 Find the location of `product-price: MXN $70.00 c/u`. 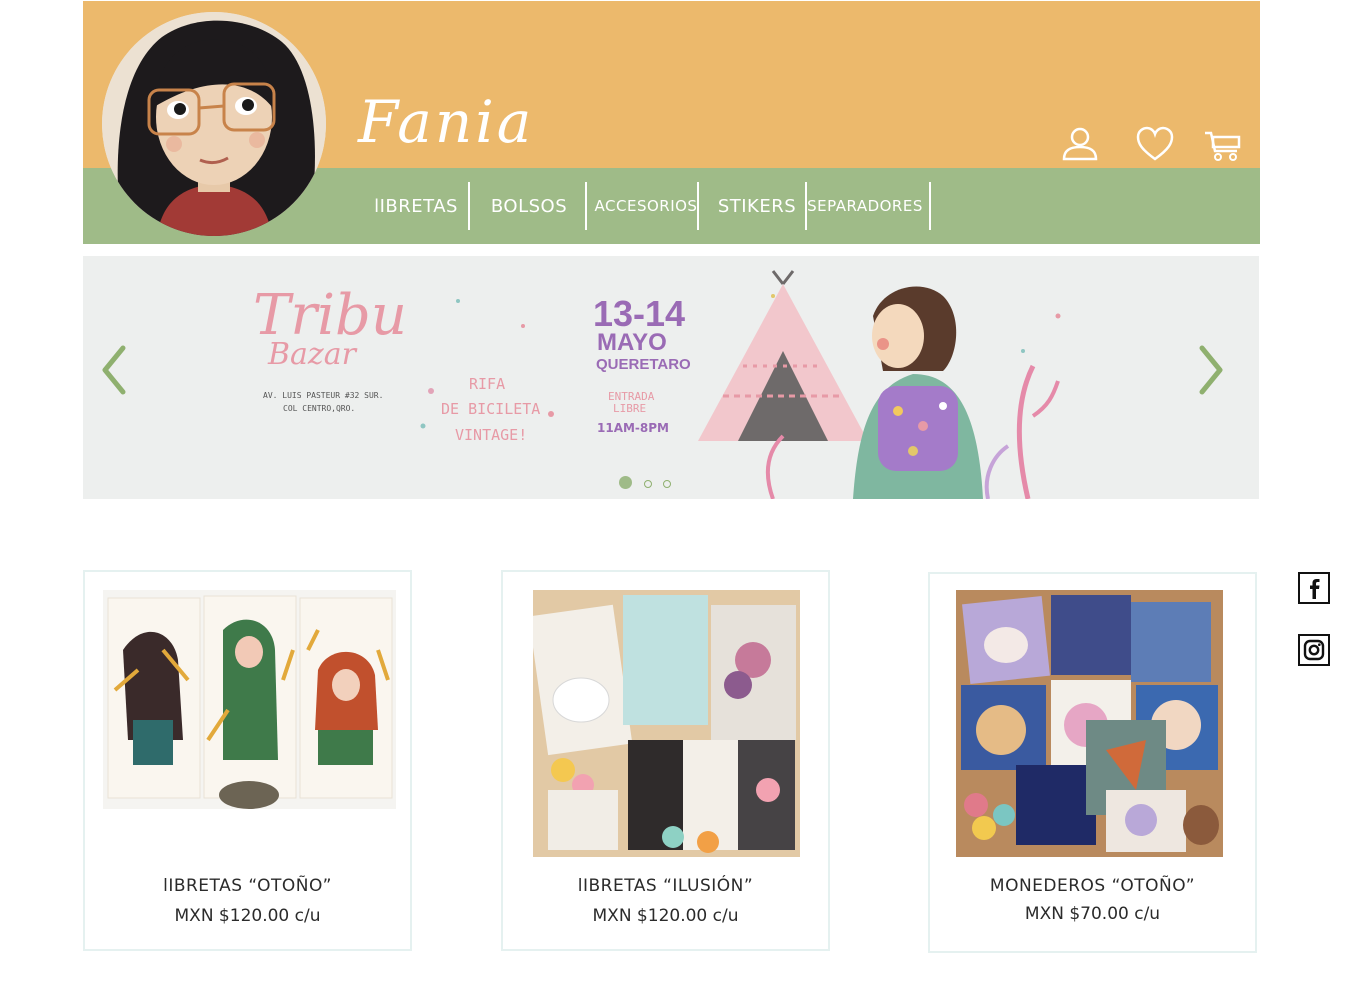

product-price: MXN $70.00 c/u is located at coordinates (1092, 914).